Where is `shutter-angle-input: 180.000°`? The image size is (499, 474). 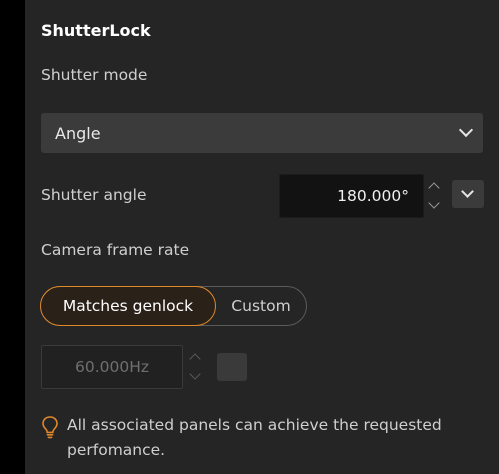
shutter-angle-input: 180.000° is located at coordinates (351, 196).